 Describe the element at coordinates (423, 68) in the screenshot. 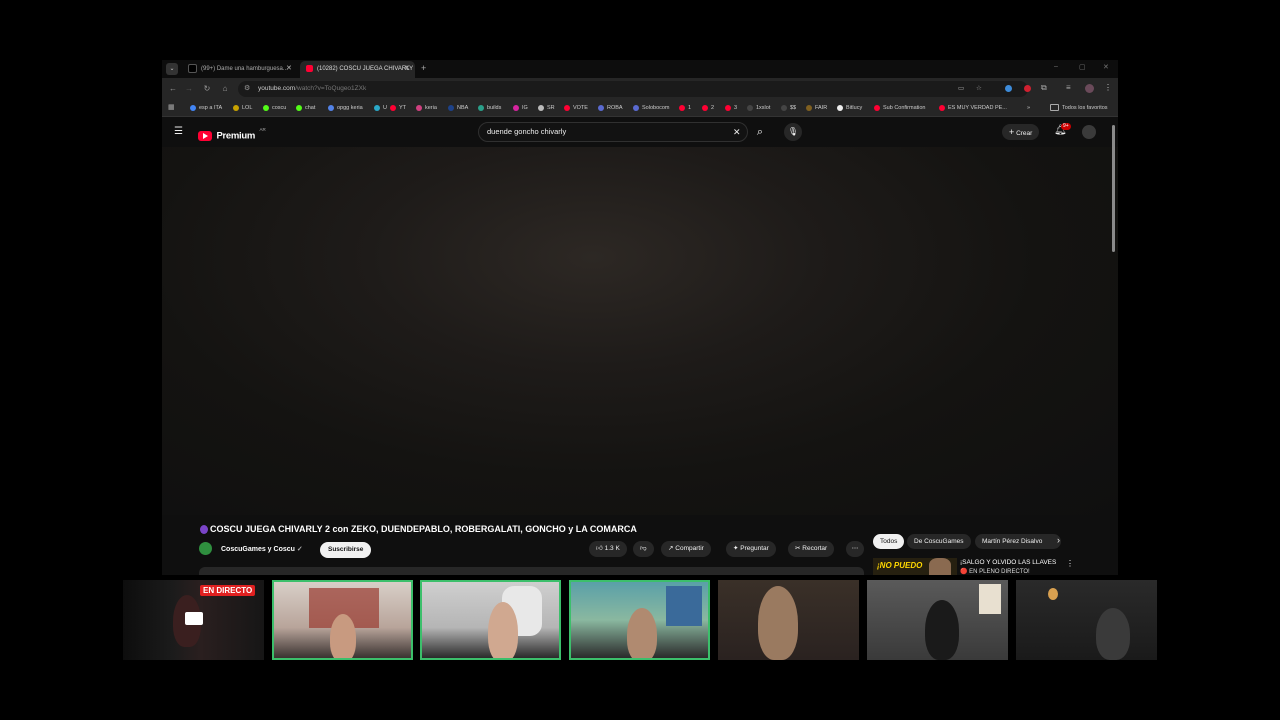

I see `new-tab-button: +` at that location.